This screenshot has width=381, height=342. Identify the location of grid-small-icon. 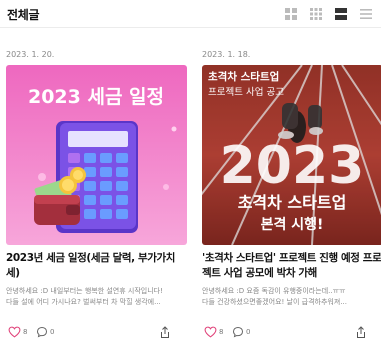
(316, 14).